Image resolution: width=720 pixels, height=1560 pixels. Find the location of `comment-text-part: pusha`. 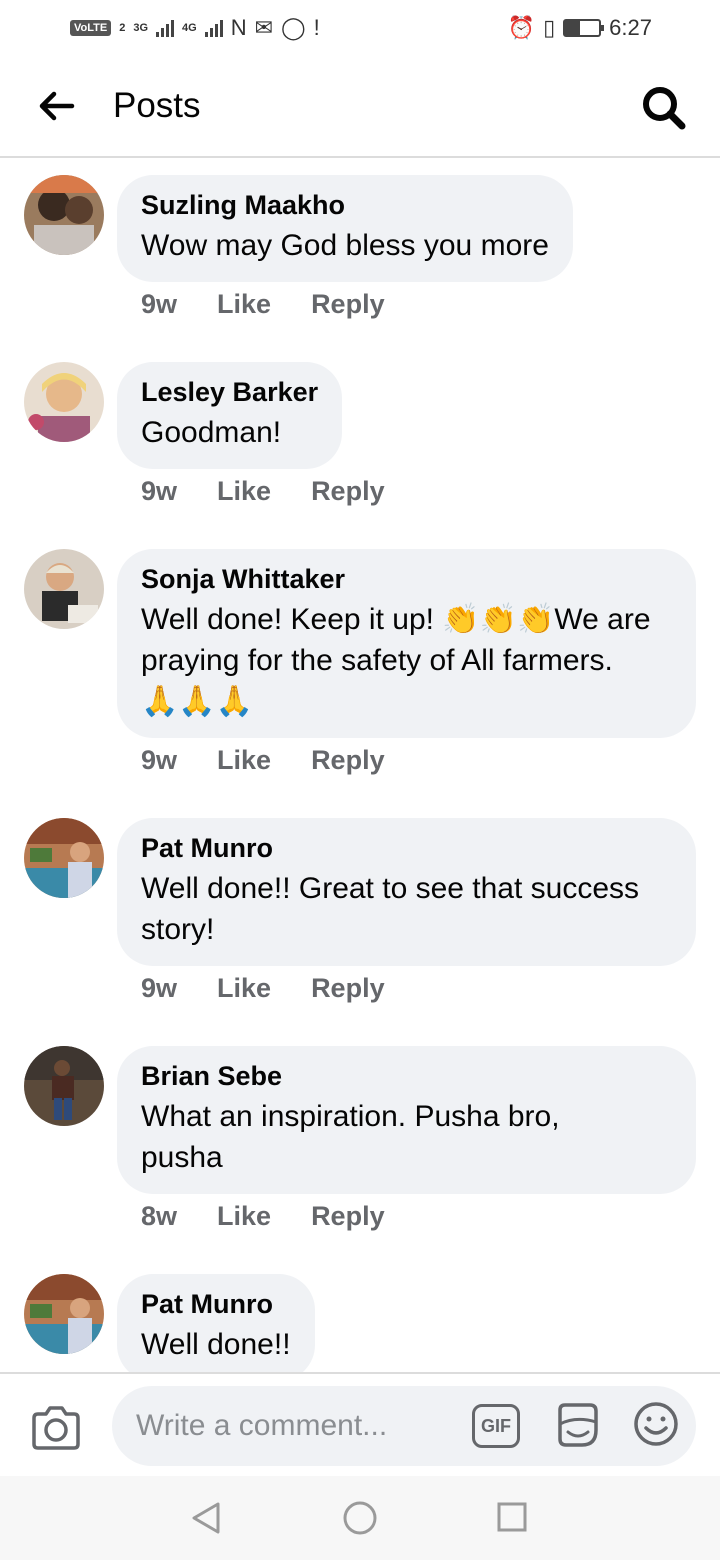

comment-text-part: pusha is located at coordinates (182, 1157).